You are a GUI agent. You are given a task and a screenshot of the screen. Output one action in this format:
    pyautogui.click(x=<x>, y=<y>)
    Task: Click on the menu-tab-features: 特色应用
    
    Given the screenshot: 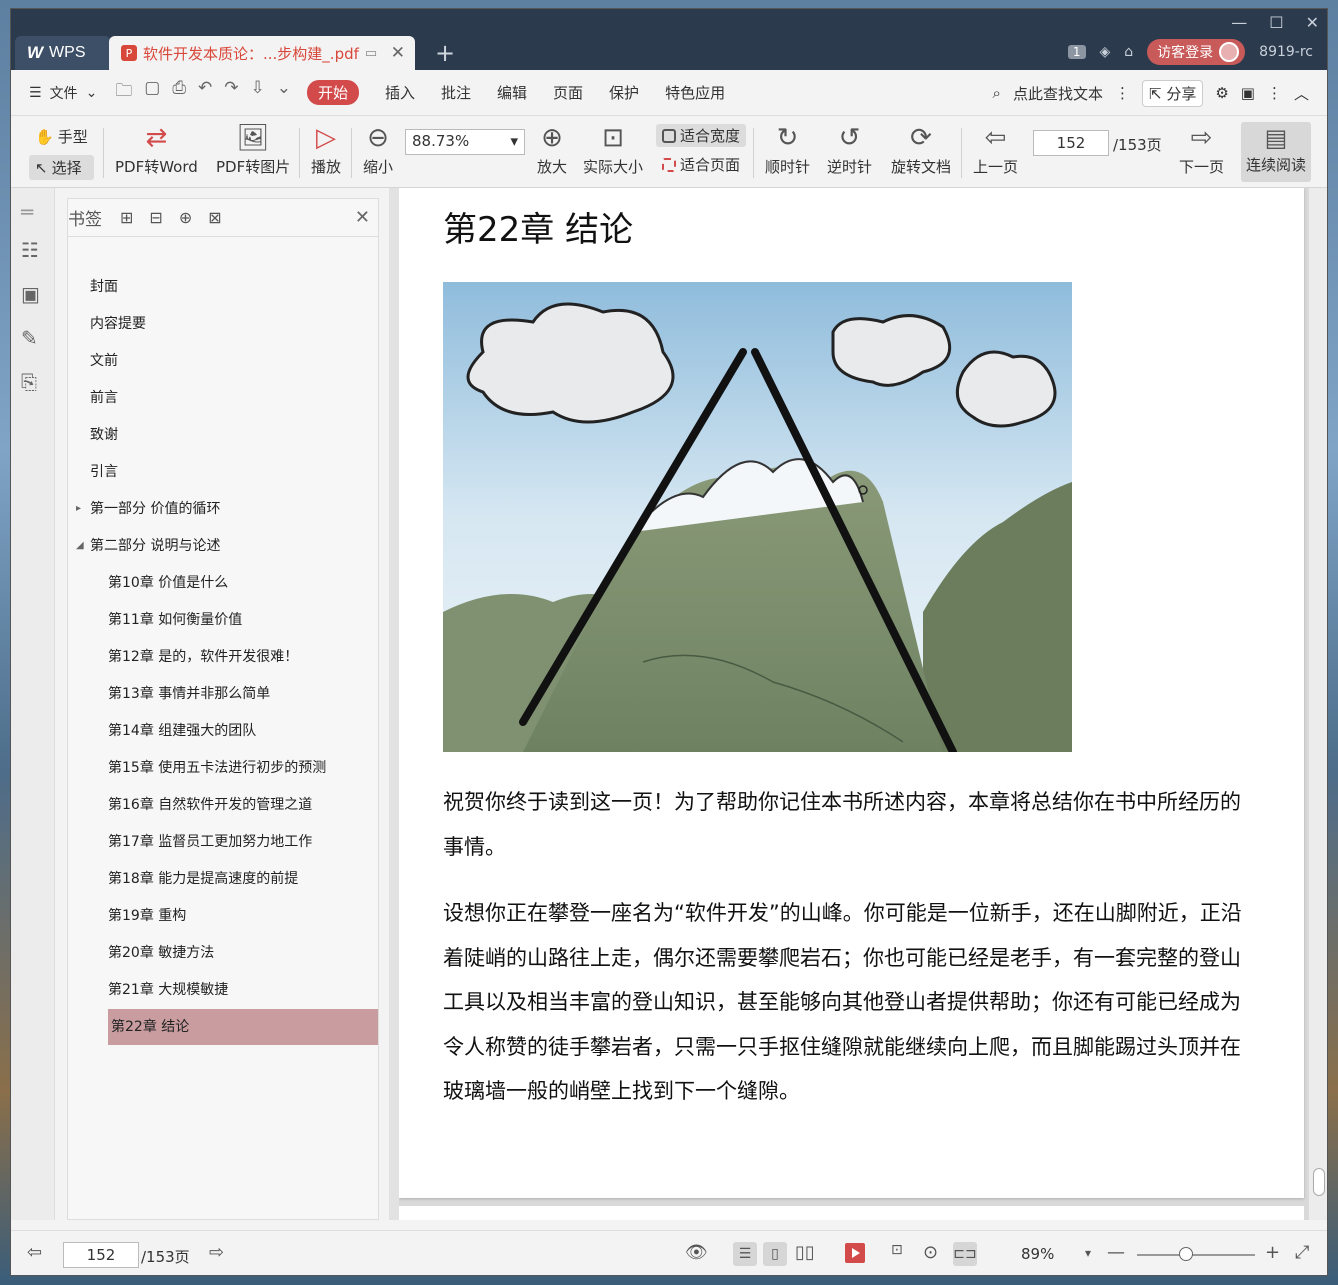 What is the action you would take?
    pyautogui.click(x=695, y=92)
    